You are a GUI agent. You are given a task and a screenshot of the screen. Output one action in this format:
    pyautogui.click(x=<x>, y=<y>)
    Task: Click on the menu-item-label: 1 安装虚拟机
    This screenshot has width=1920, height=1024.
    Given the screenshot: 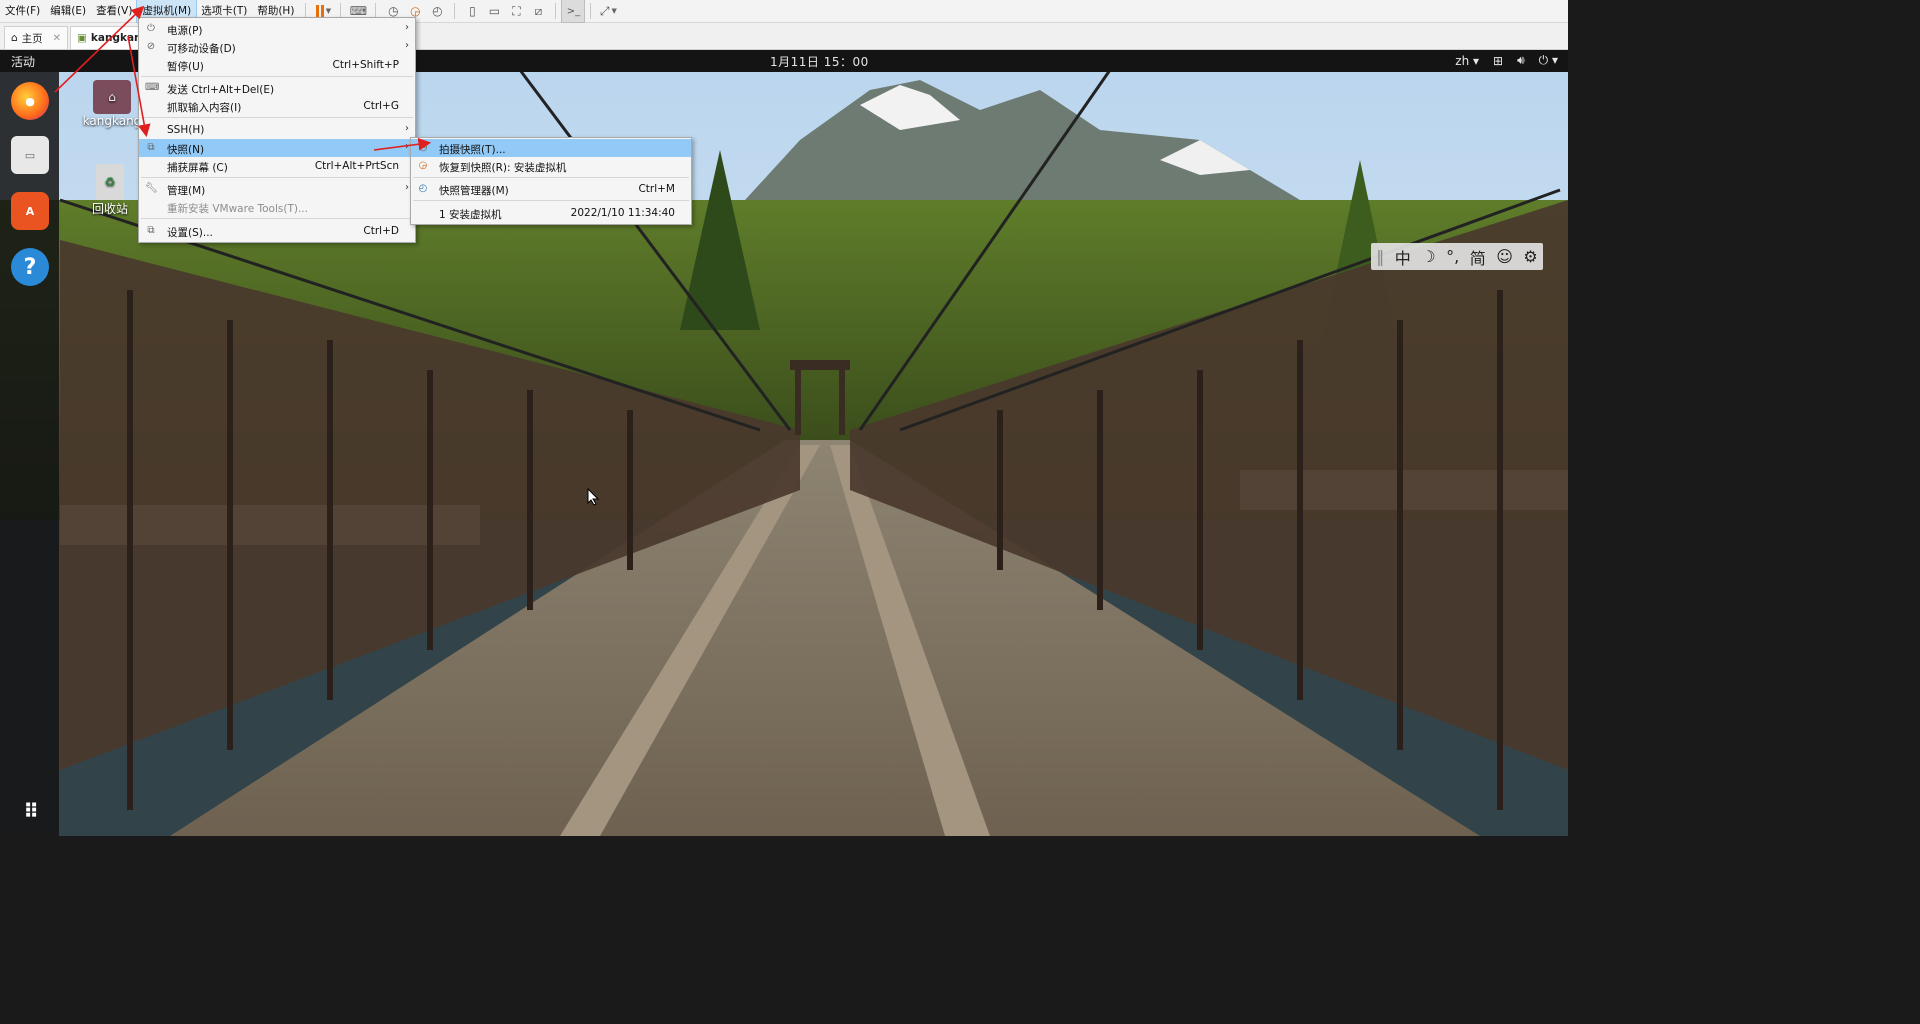 What is the action you would take?
    pyautogui.click(x=470, y=215)
    